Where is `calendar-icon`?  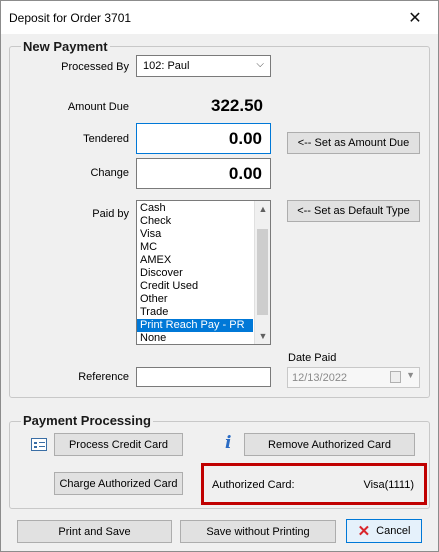 calendar-icon is located at coordinates (395, 377).